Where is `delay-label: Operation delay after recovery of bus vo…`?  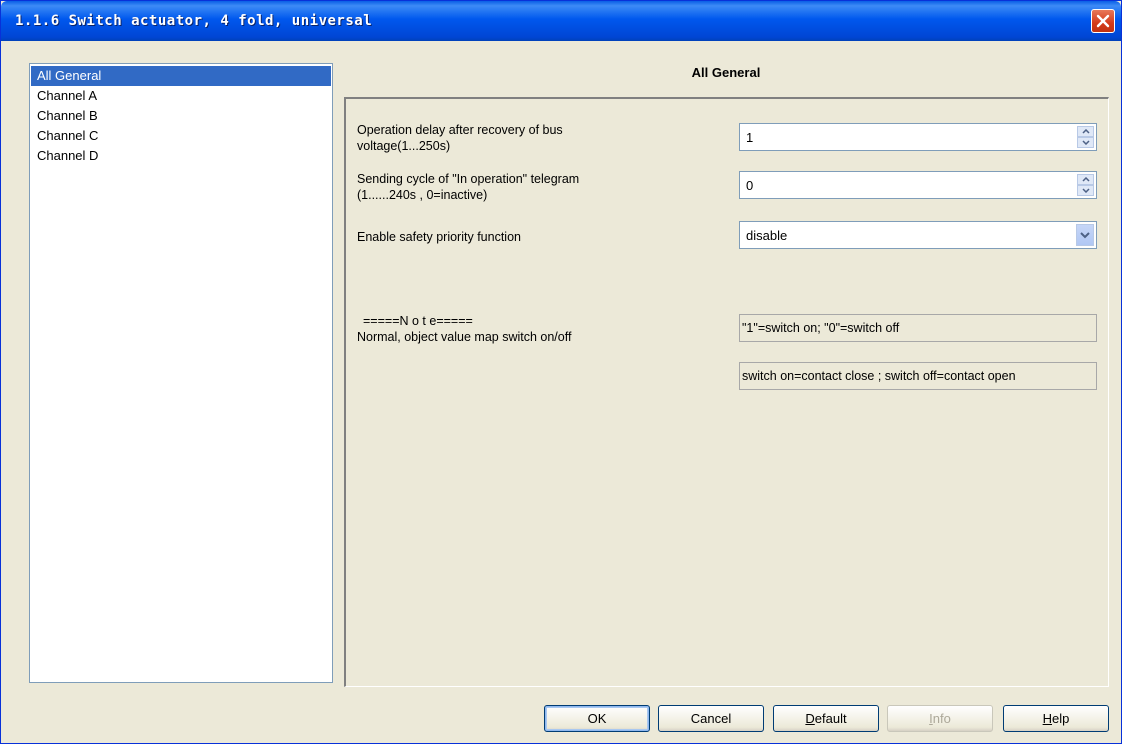 delay-label: Operation delay after recovery of bus vo… is located at coordinates (460, 138).